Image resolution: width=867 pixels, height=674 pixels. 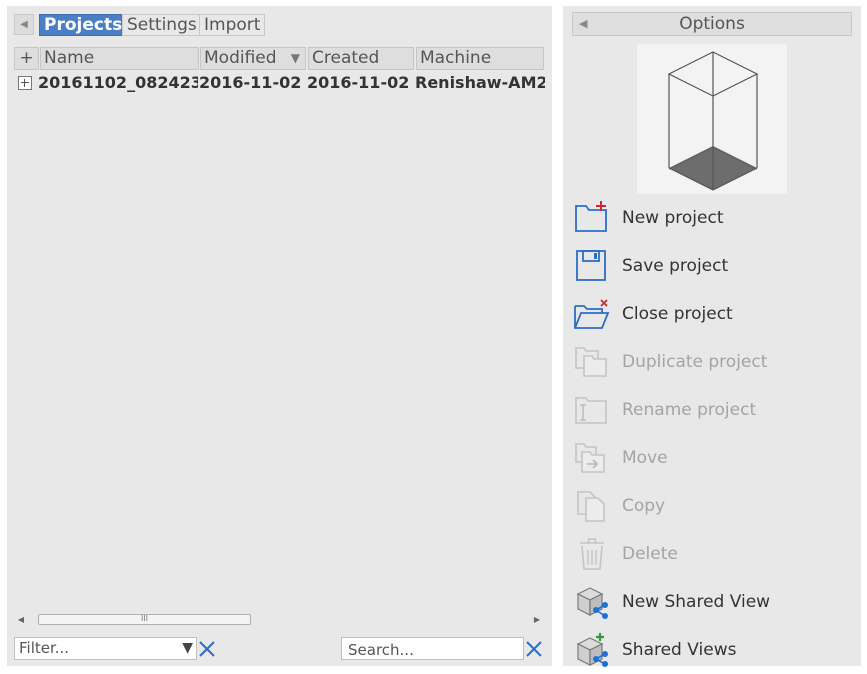 I want to click on options-title: Options, so click(x=712, y=24).